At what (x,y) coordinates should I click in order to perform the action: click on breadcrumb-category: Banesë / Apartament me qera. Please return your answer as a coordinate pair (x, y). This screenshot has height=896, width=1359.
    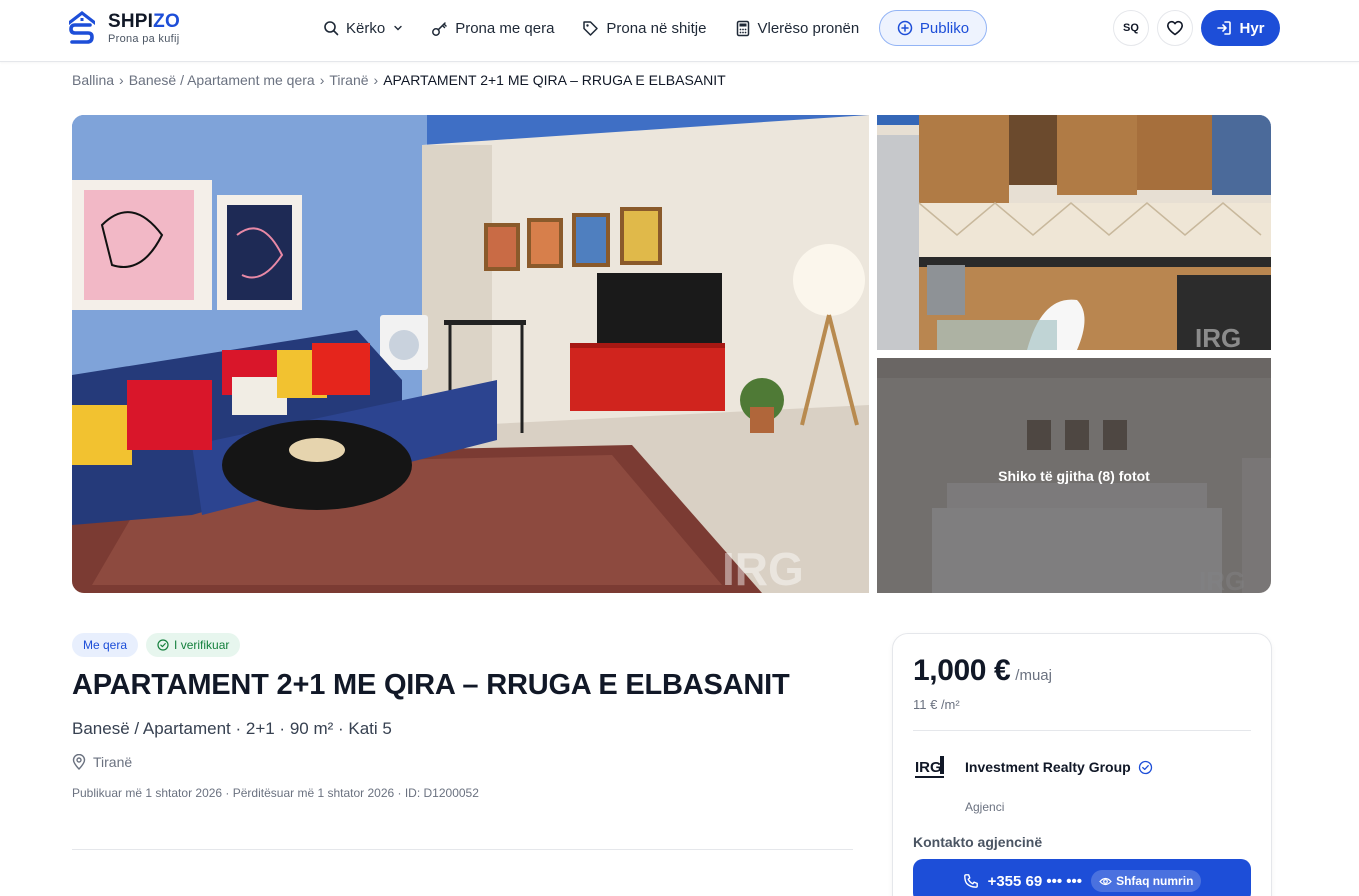
    Looking at the image, I should click on (222, 80).